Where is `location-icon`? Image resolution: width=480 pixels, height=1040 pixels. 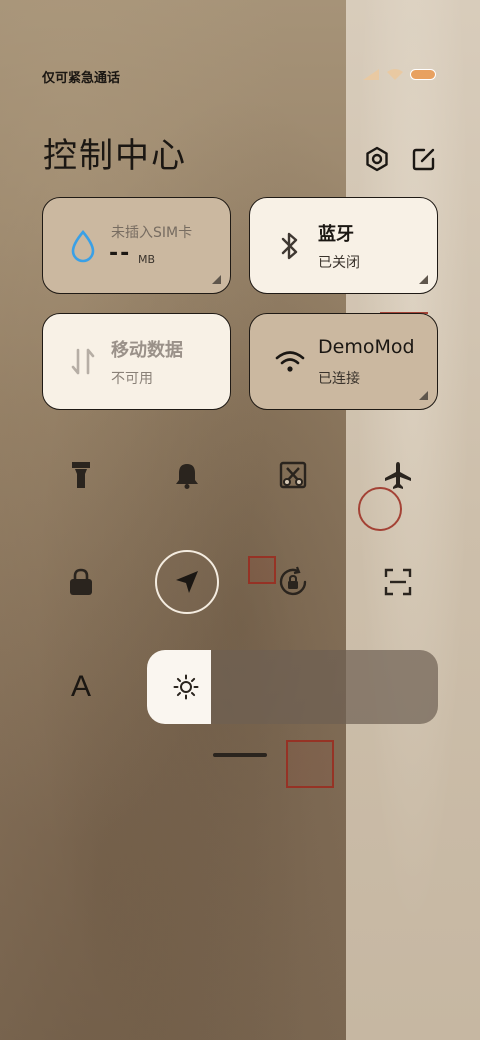
location-icon is located at coordinates (187, 582).